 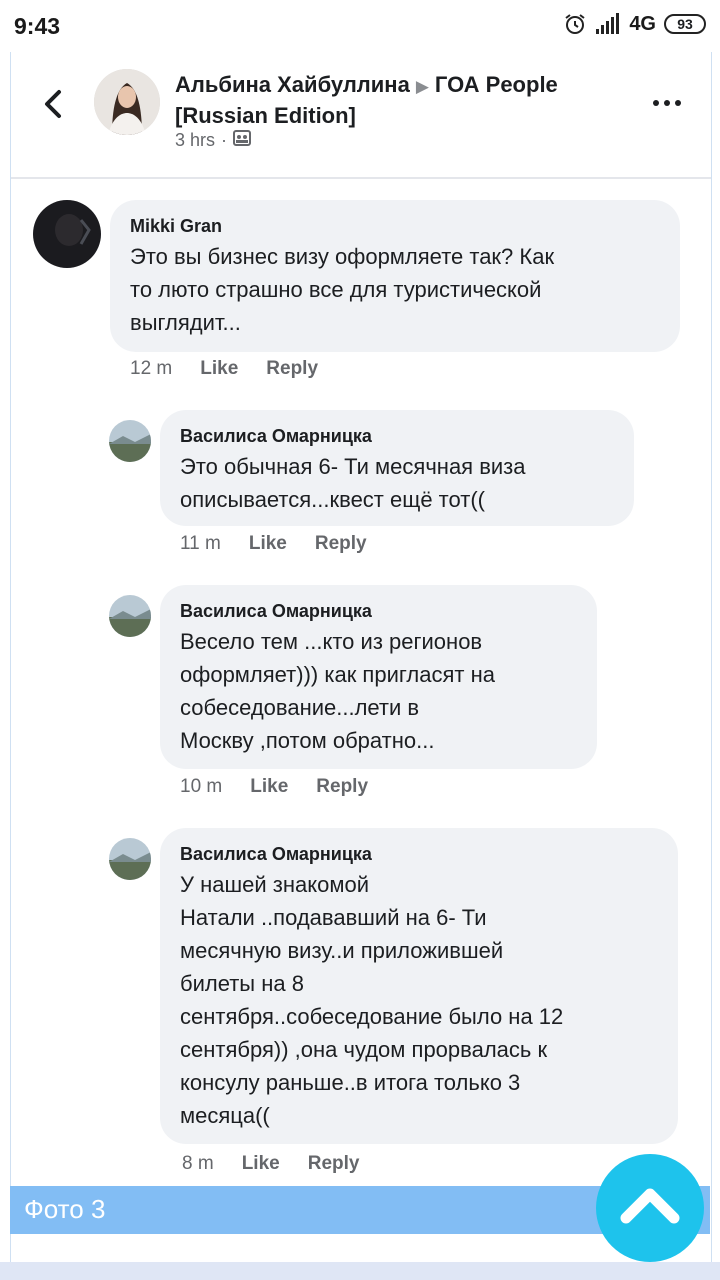 I want to click on comment-actions: 11 m Like Reply, so click(x=273, y=544).